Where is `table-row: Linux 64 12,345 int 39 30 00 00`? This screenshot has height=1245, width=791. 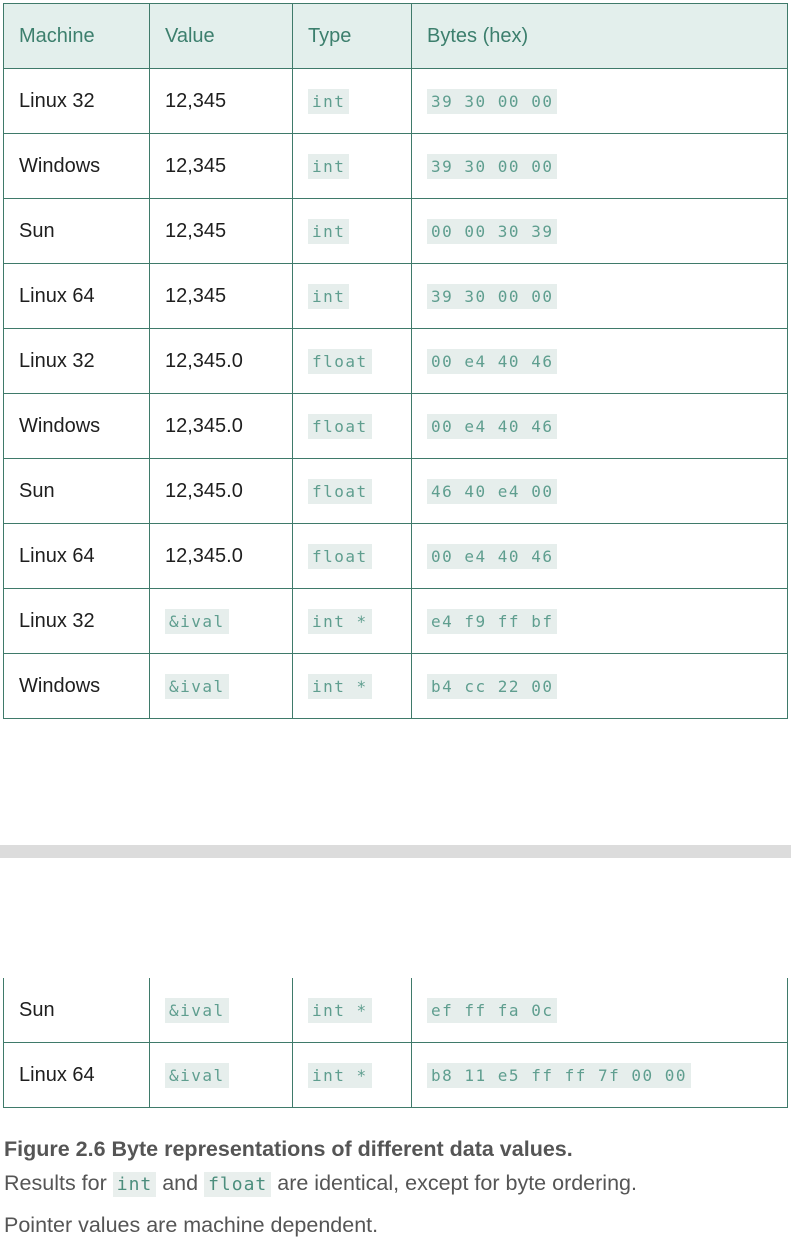
table-row: Linux 64 12,345 int 39 30 00 00 is located at coordinates (395, 296).